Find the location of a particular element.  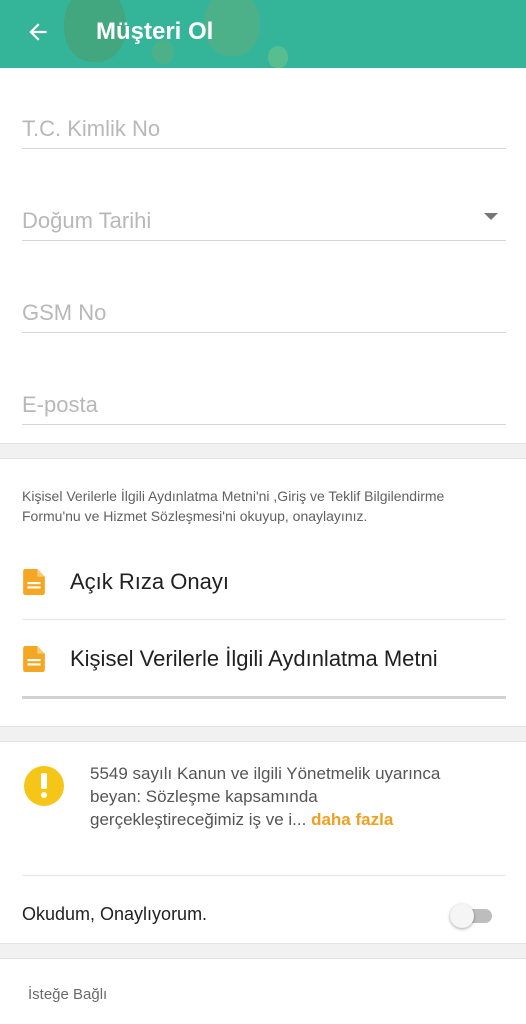

email-field is located at coordinates (264, 399).